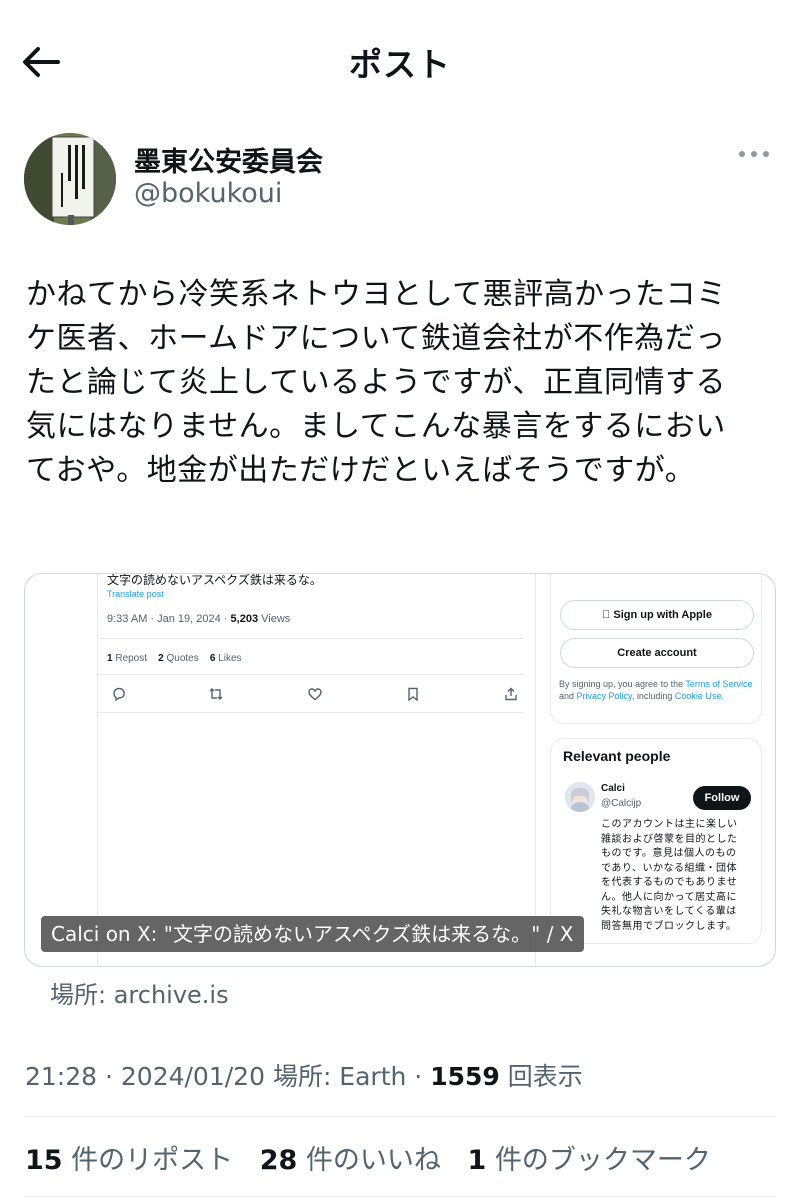 The height and width of the screenshot is (1200, 800). I want to click on shot-person-avatar, so click(580, 797).